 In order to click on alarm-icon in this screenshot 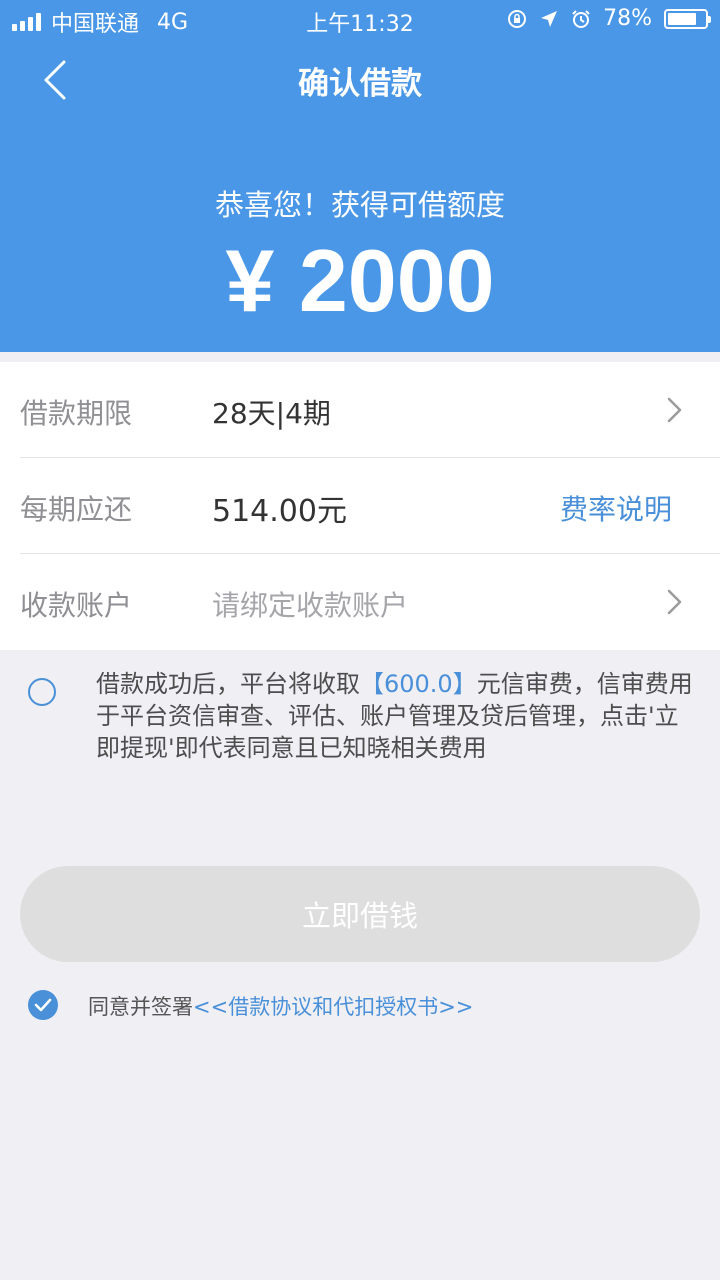, I will do `click(581, 18)`.